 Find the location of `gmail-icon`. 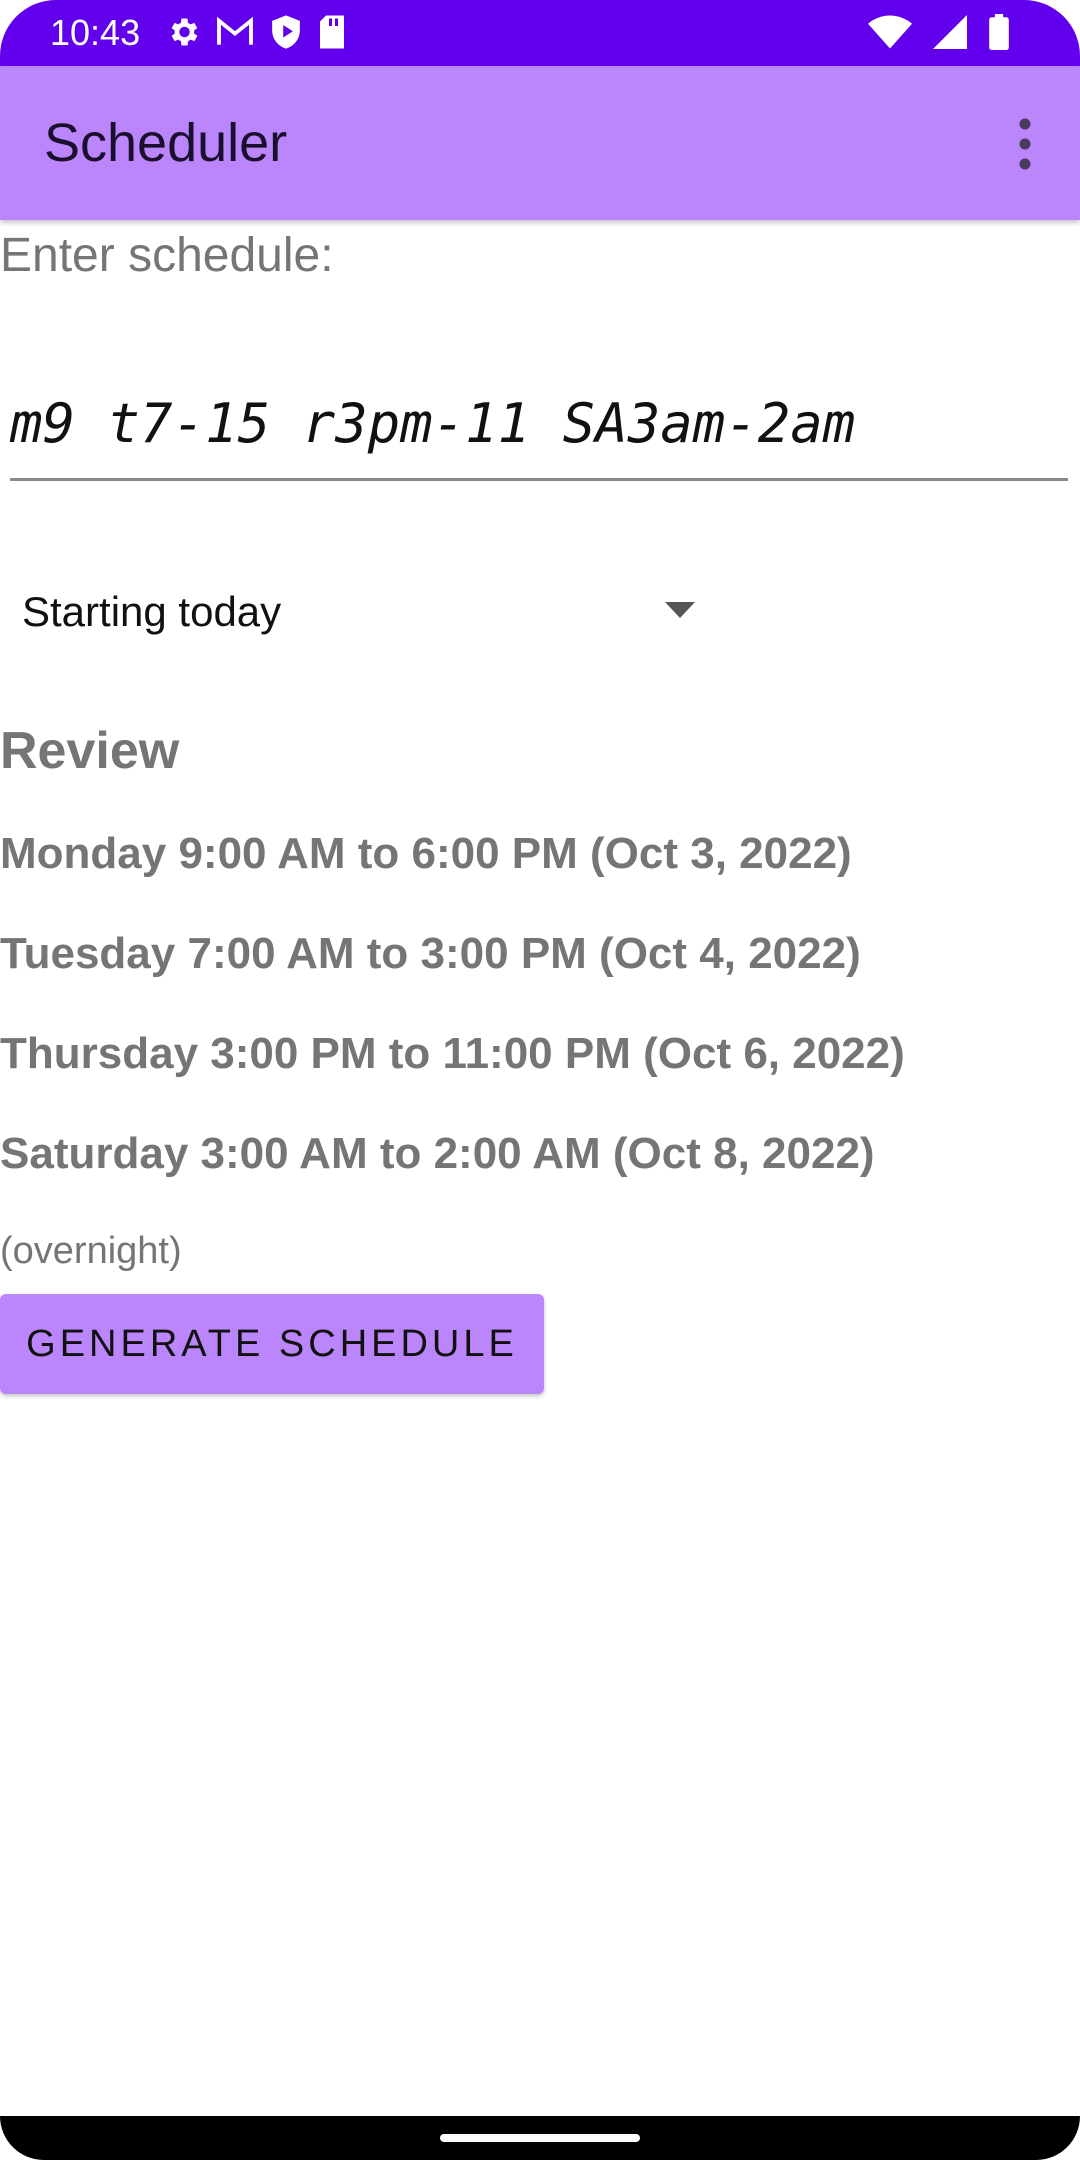

gmail-icon is located at coordinates (235, 30).